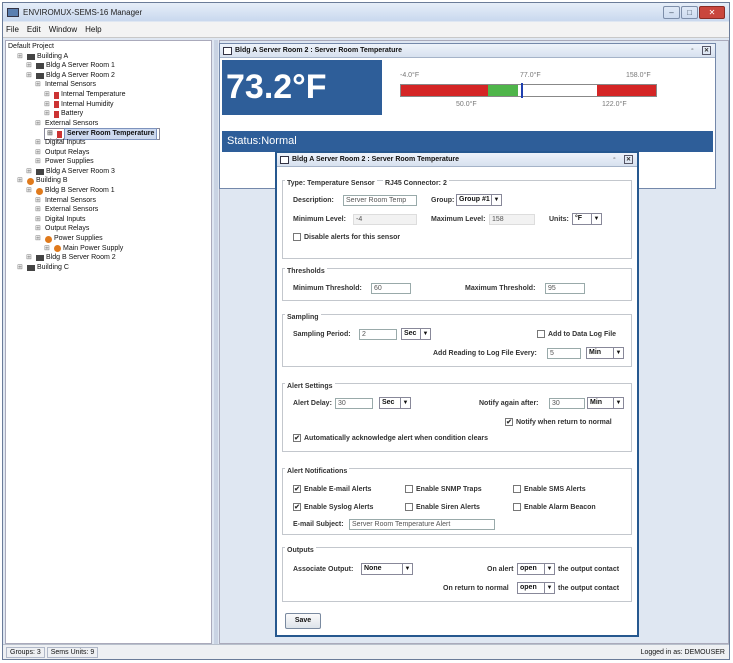 The image size is (733, 663). Describe the element at coordinates (380, 200) in the screenshot. I see `description-input: Server Room Temp` at that location.